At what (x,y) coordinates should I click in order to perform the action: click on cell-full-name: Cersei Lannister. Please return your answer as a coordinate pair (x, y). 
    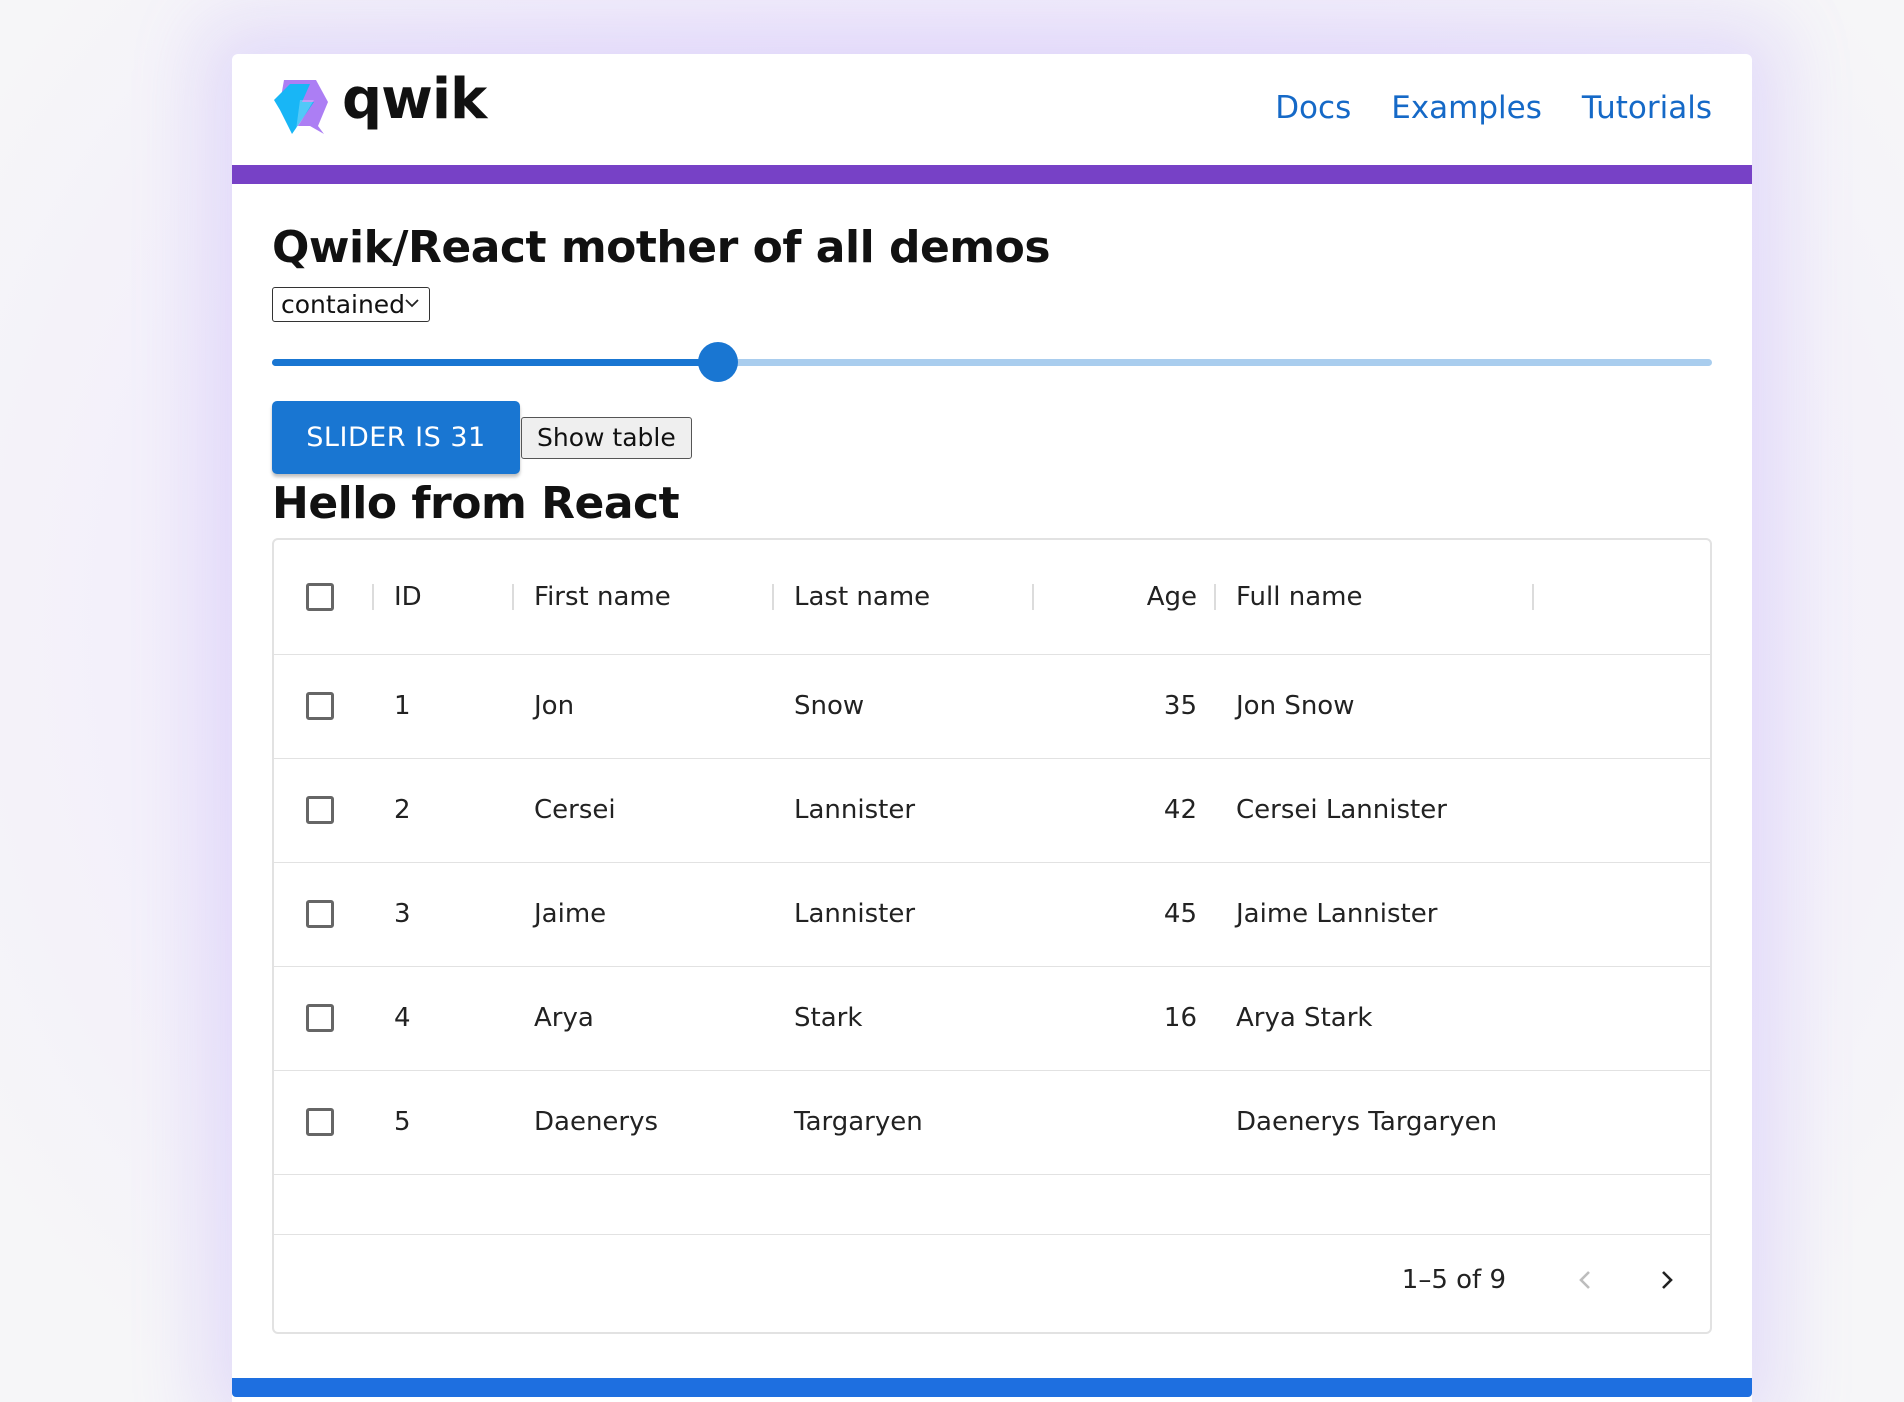
    Looking at the image, I should click on (1341, 810).